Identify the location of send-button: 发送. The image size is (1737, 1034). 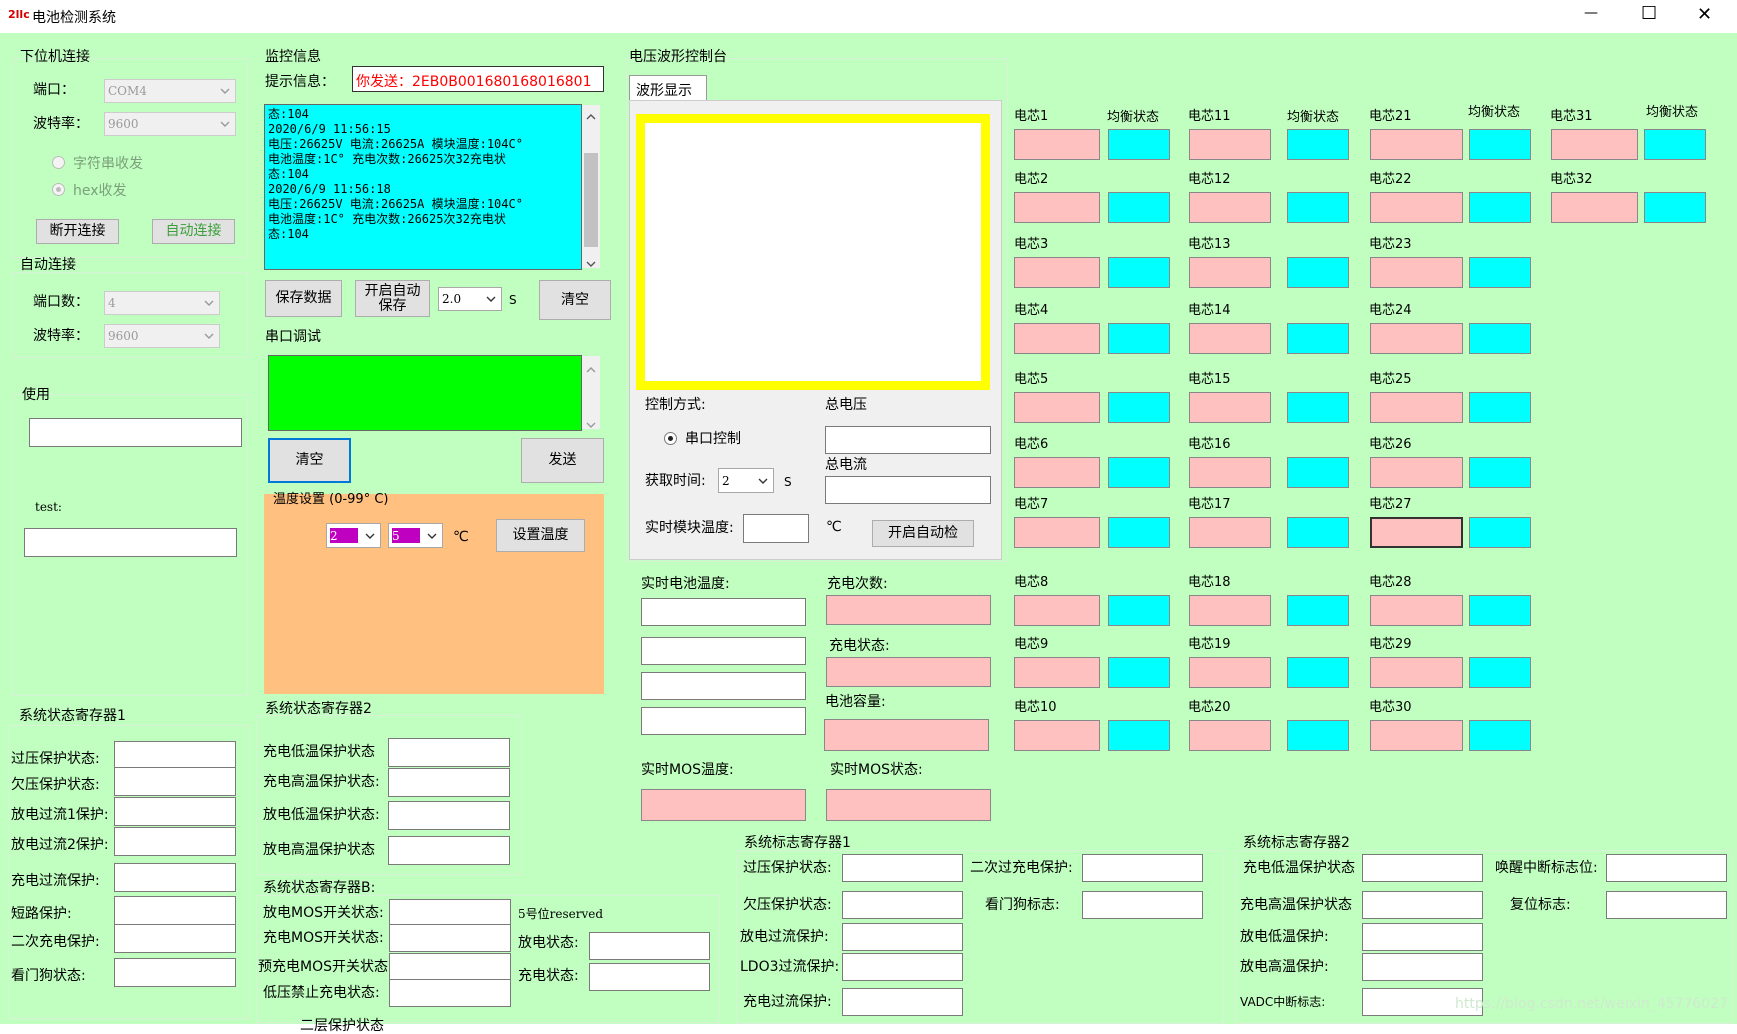
(562, 460).